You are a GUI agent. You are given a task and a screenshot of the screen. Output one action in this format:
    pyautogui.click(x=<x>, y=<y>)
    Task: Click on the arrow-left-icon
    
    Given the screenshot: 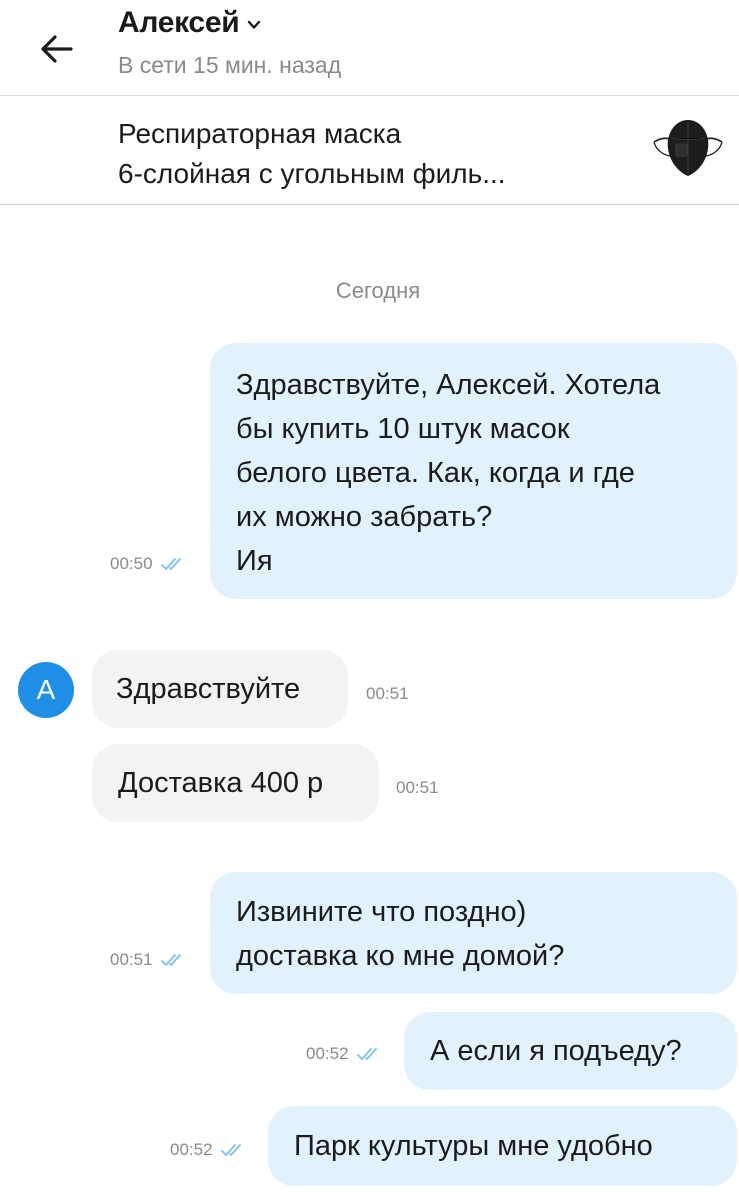 What is the action you would take?
    pyautogui.click(x=57, y=49)
    